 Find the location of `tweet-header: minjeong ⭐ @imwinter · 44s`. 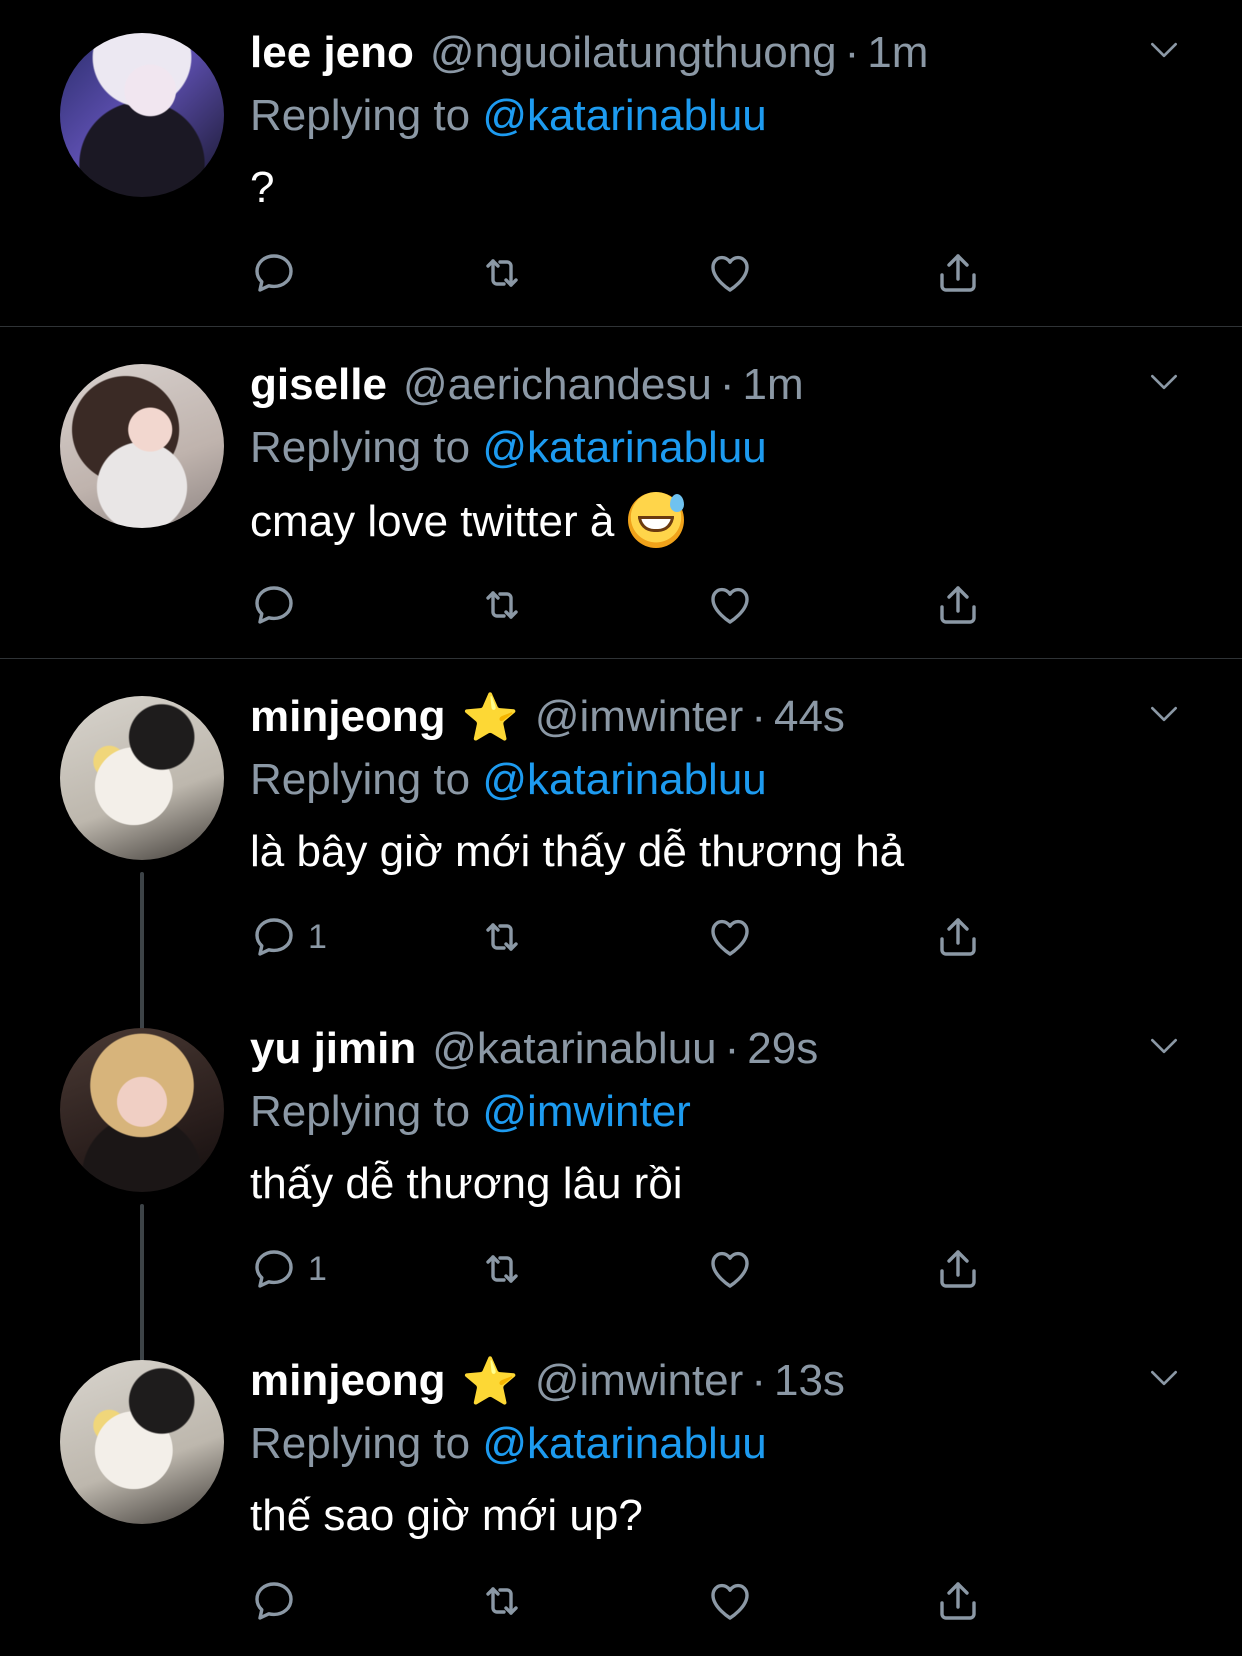

tweet-header: minjeong ⭐ @imwinter · 44s is located at coordinates (547, 717).